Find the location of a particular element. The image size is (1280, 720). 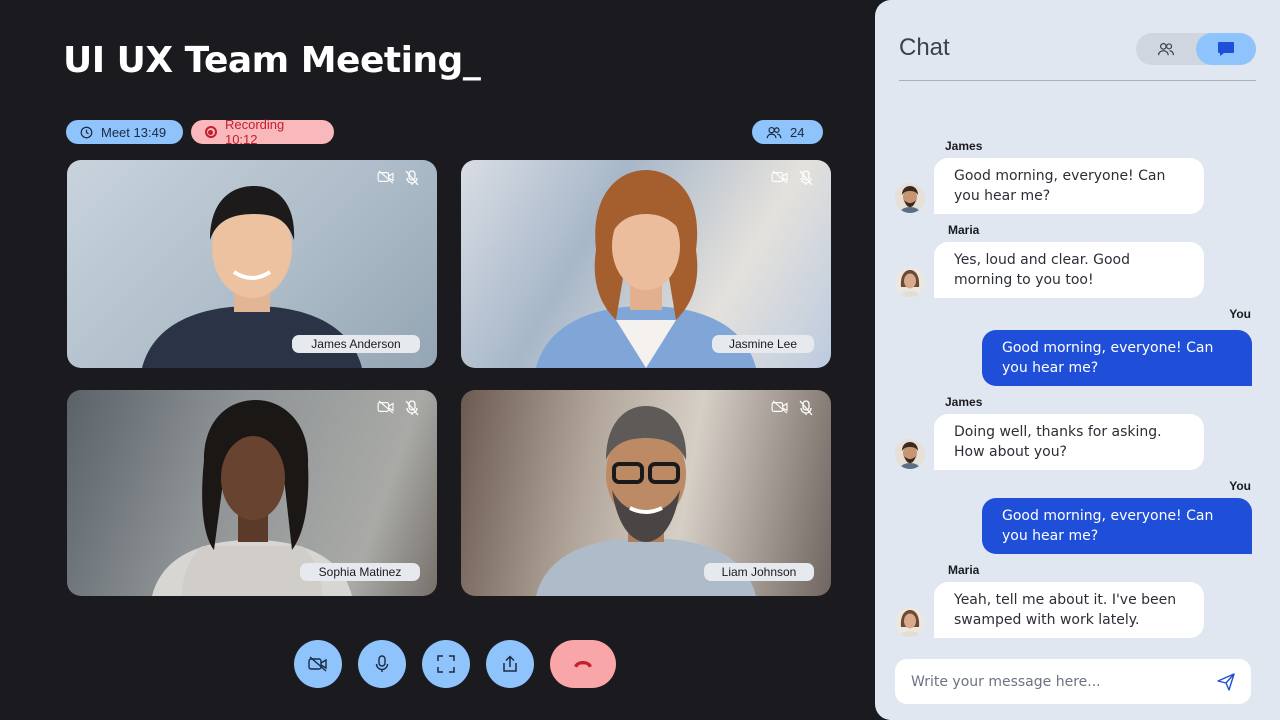

participants-badge: 24 is located at coordinates (787, 132).